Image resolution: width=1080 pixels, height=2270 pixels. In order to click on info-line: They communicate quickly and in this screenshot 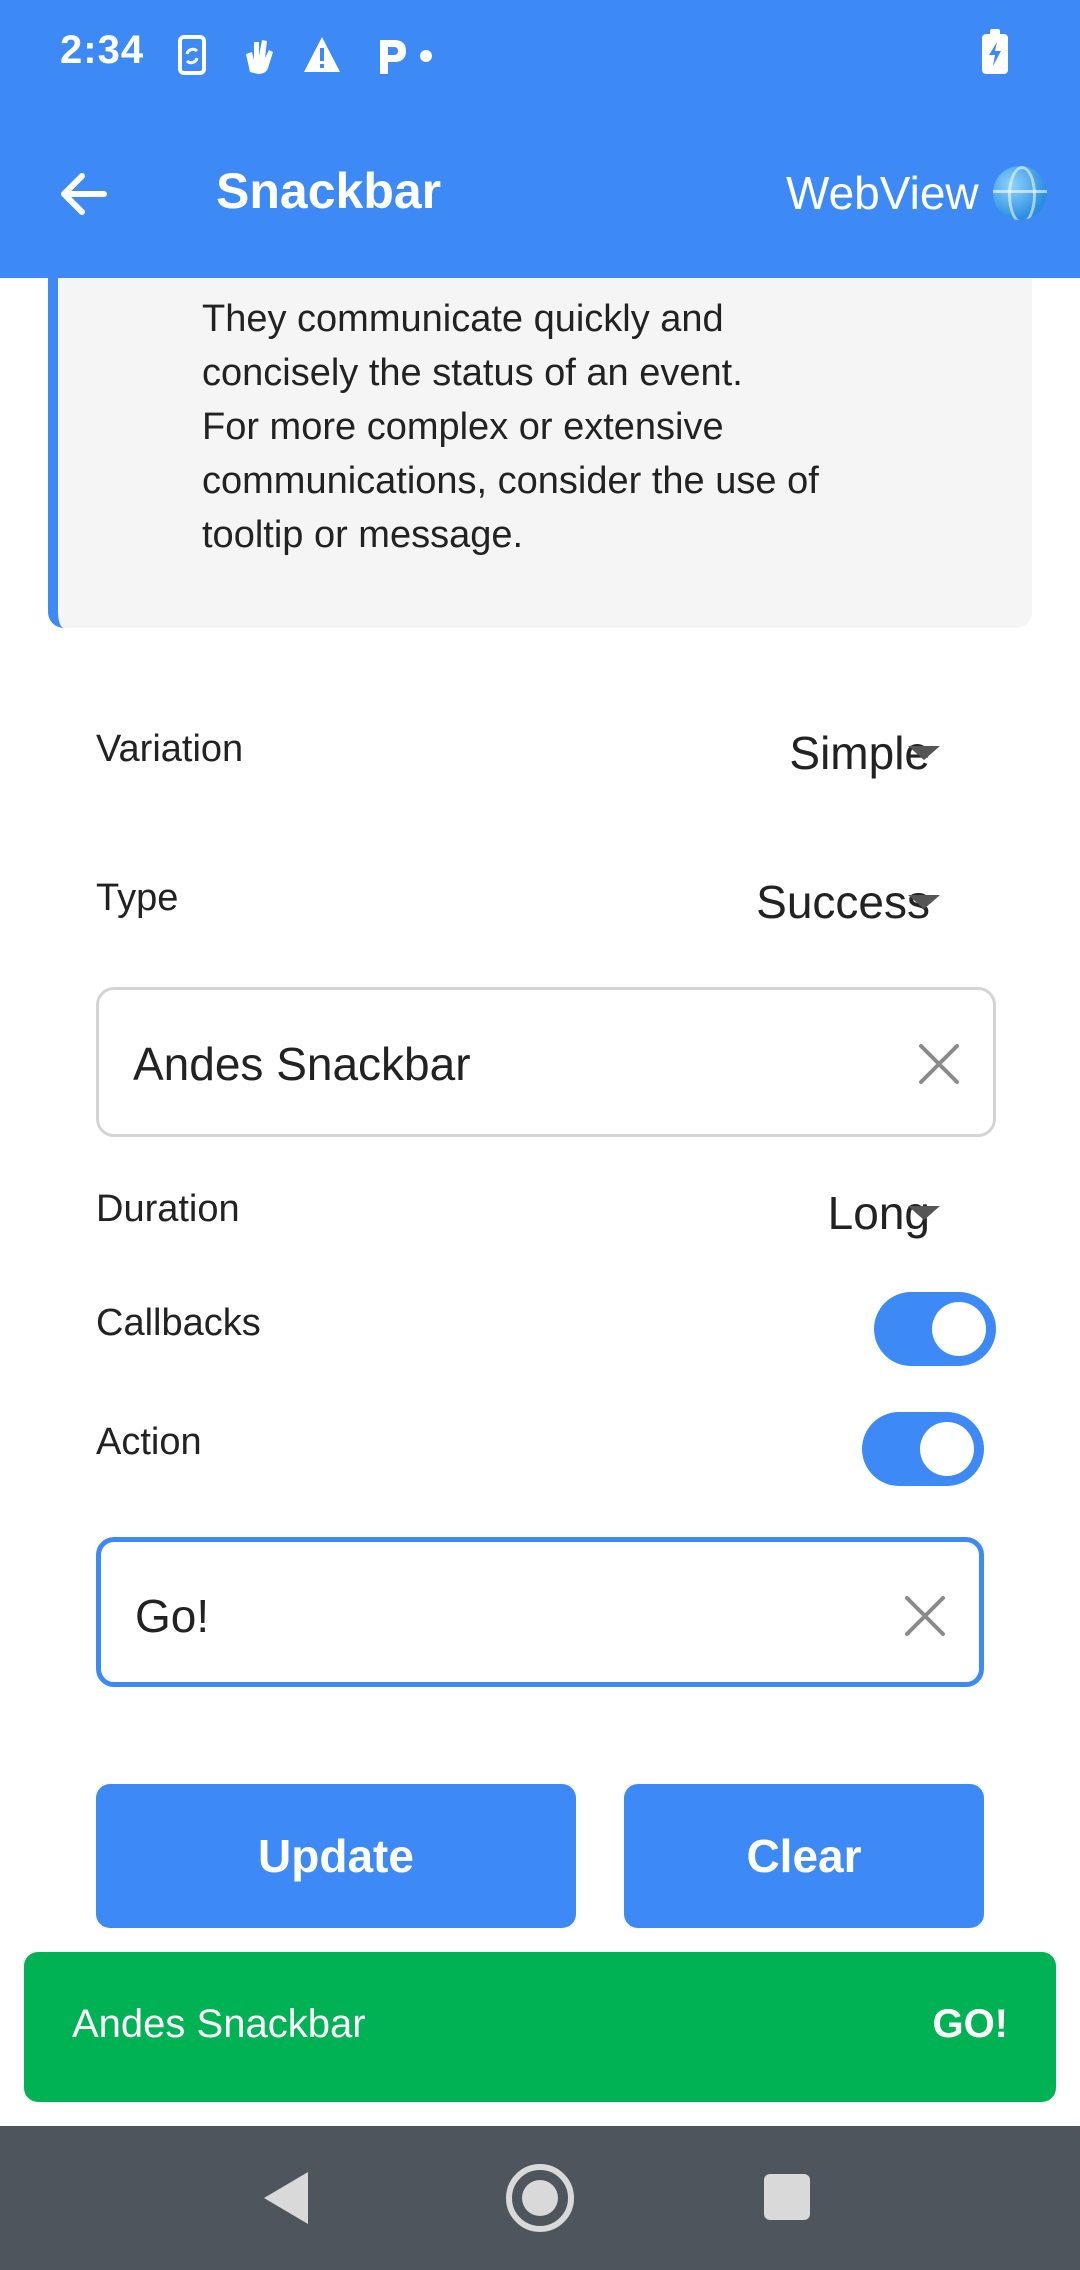, I will do `click(463, 319)`.